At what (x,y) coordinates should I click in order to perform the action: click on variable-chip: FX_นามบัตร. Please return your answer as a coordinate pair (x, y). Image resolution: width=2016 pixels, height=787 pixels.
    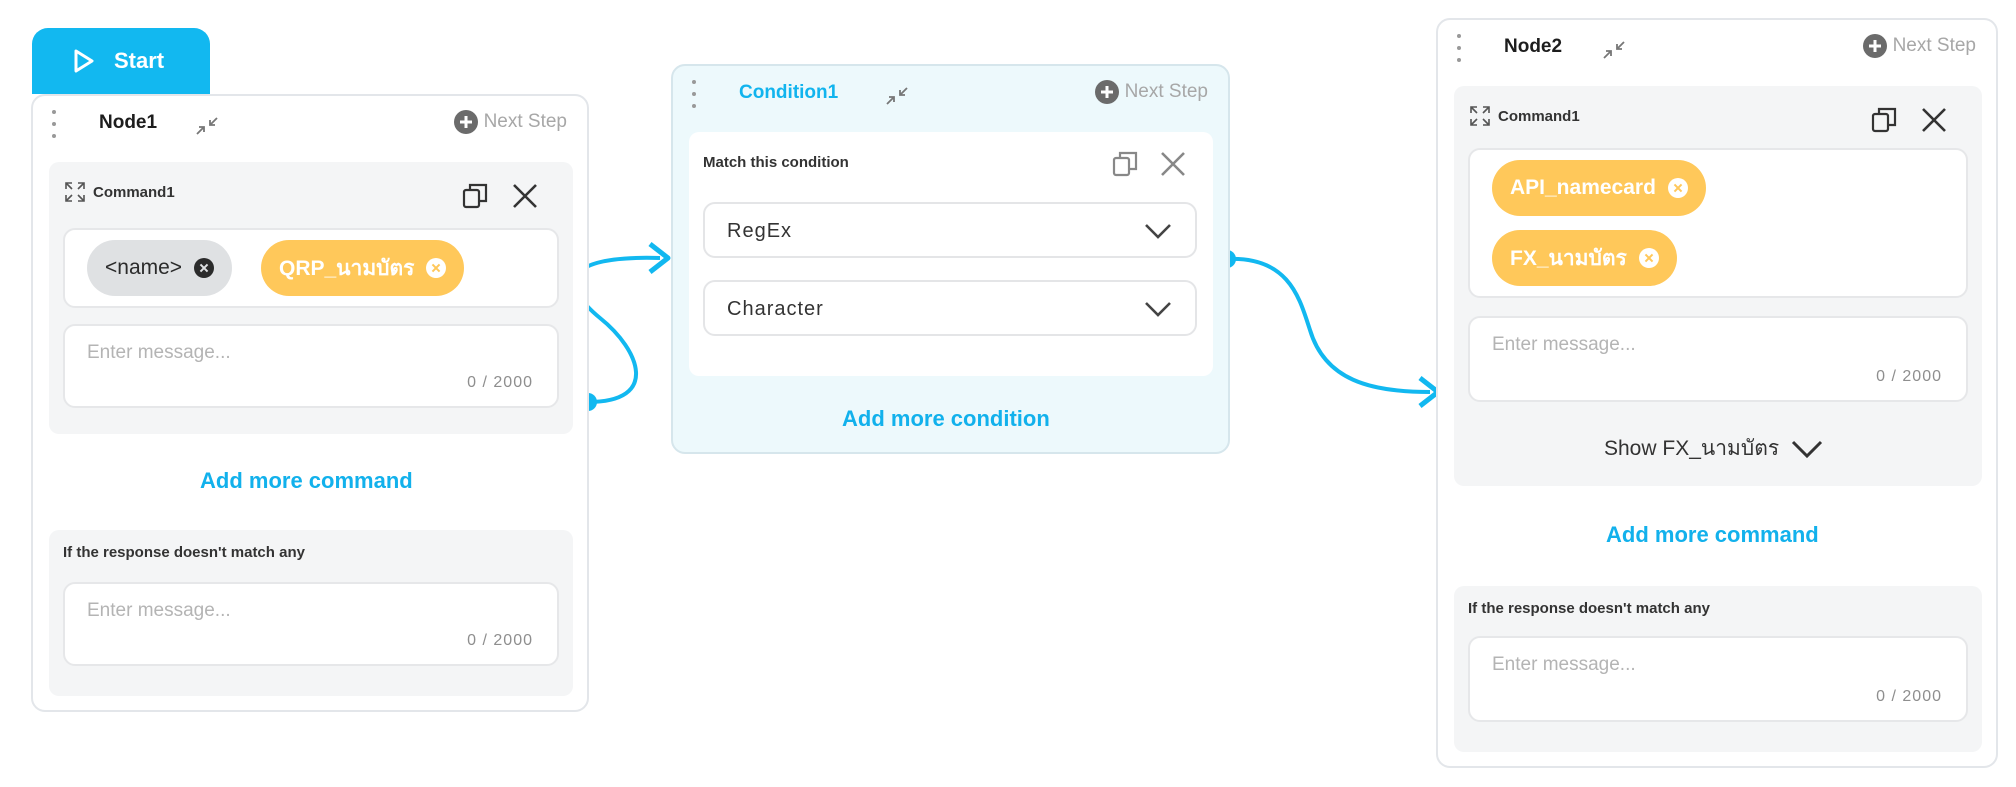
    Looking at the image, I should click on (1584, 258).